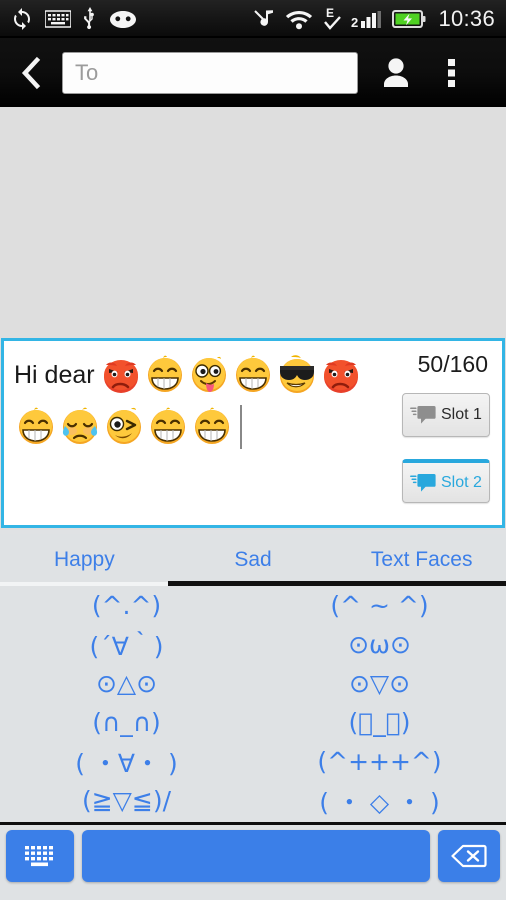 The height and width of the screenshot is (900, 506). What do you see at coordinates (126, 605) in the screenshot?
I see `text-face-item: (^.^)` at bounding box center [126, 605].